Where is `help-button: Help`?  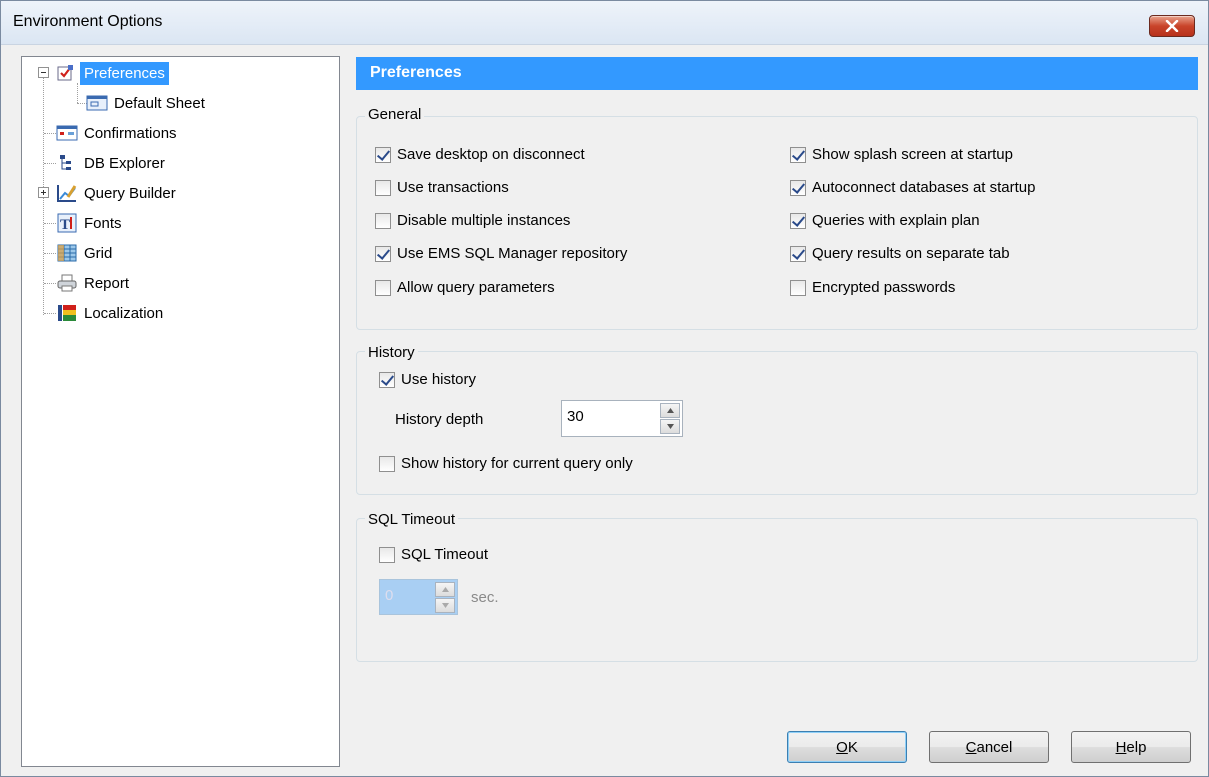 help-button: Help is located at coordinates (1131, 747).